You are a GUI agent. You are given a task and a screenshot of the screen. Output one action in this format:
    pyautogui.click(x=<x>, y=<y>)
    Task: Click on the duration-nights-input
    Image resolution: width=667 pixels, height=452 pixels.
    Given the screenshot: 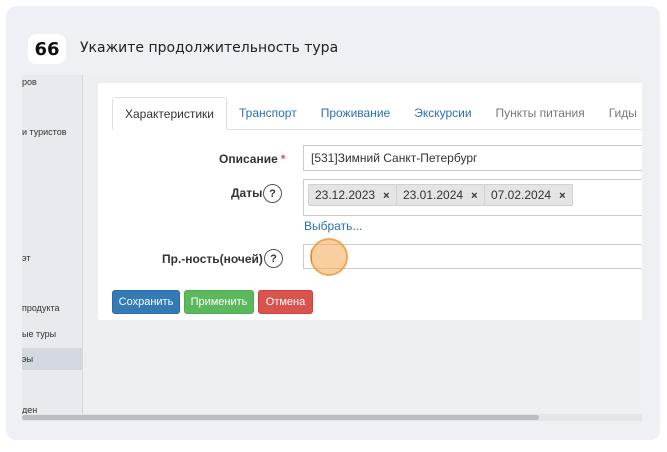 What is the action you would take?
    pyautogui.click(x=472, y=256)
    